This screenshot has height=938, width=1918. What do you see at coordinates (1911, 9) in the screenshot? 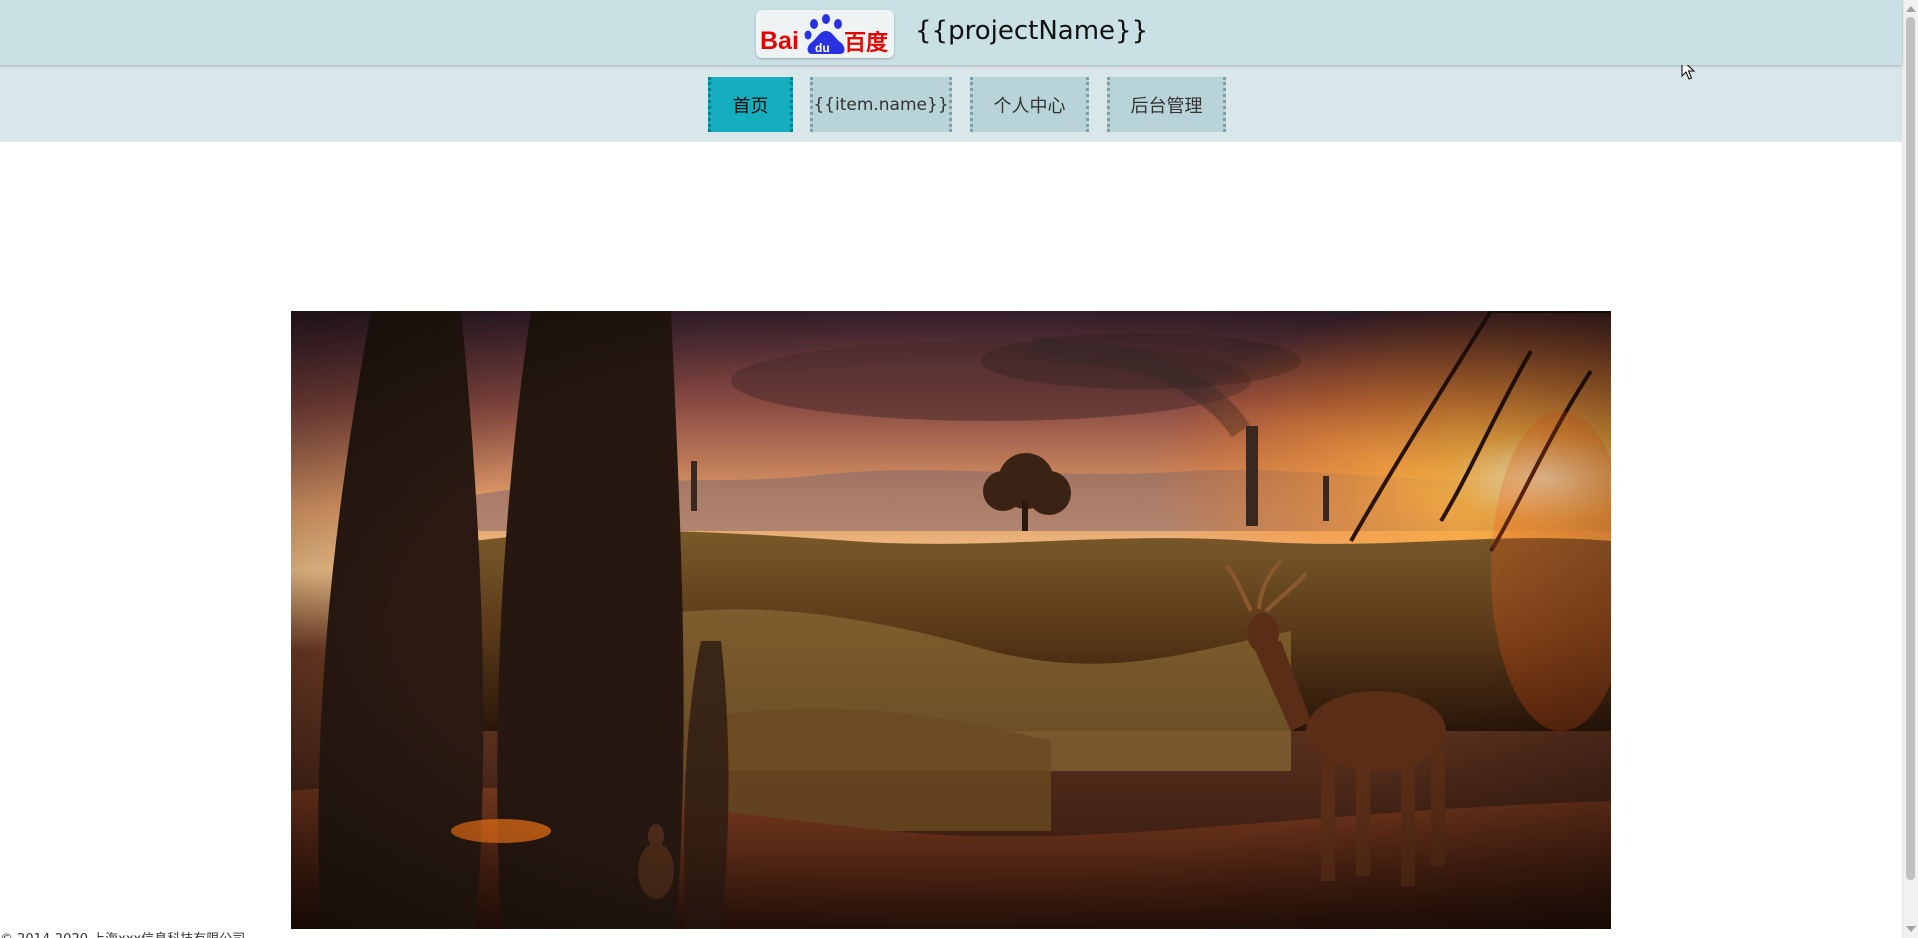
I see `scroll-up-icon` at bounding box center [1911, 9].